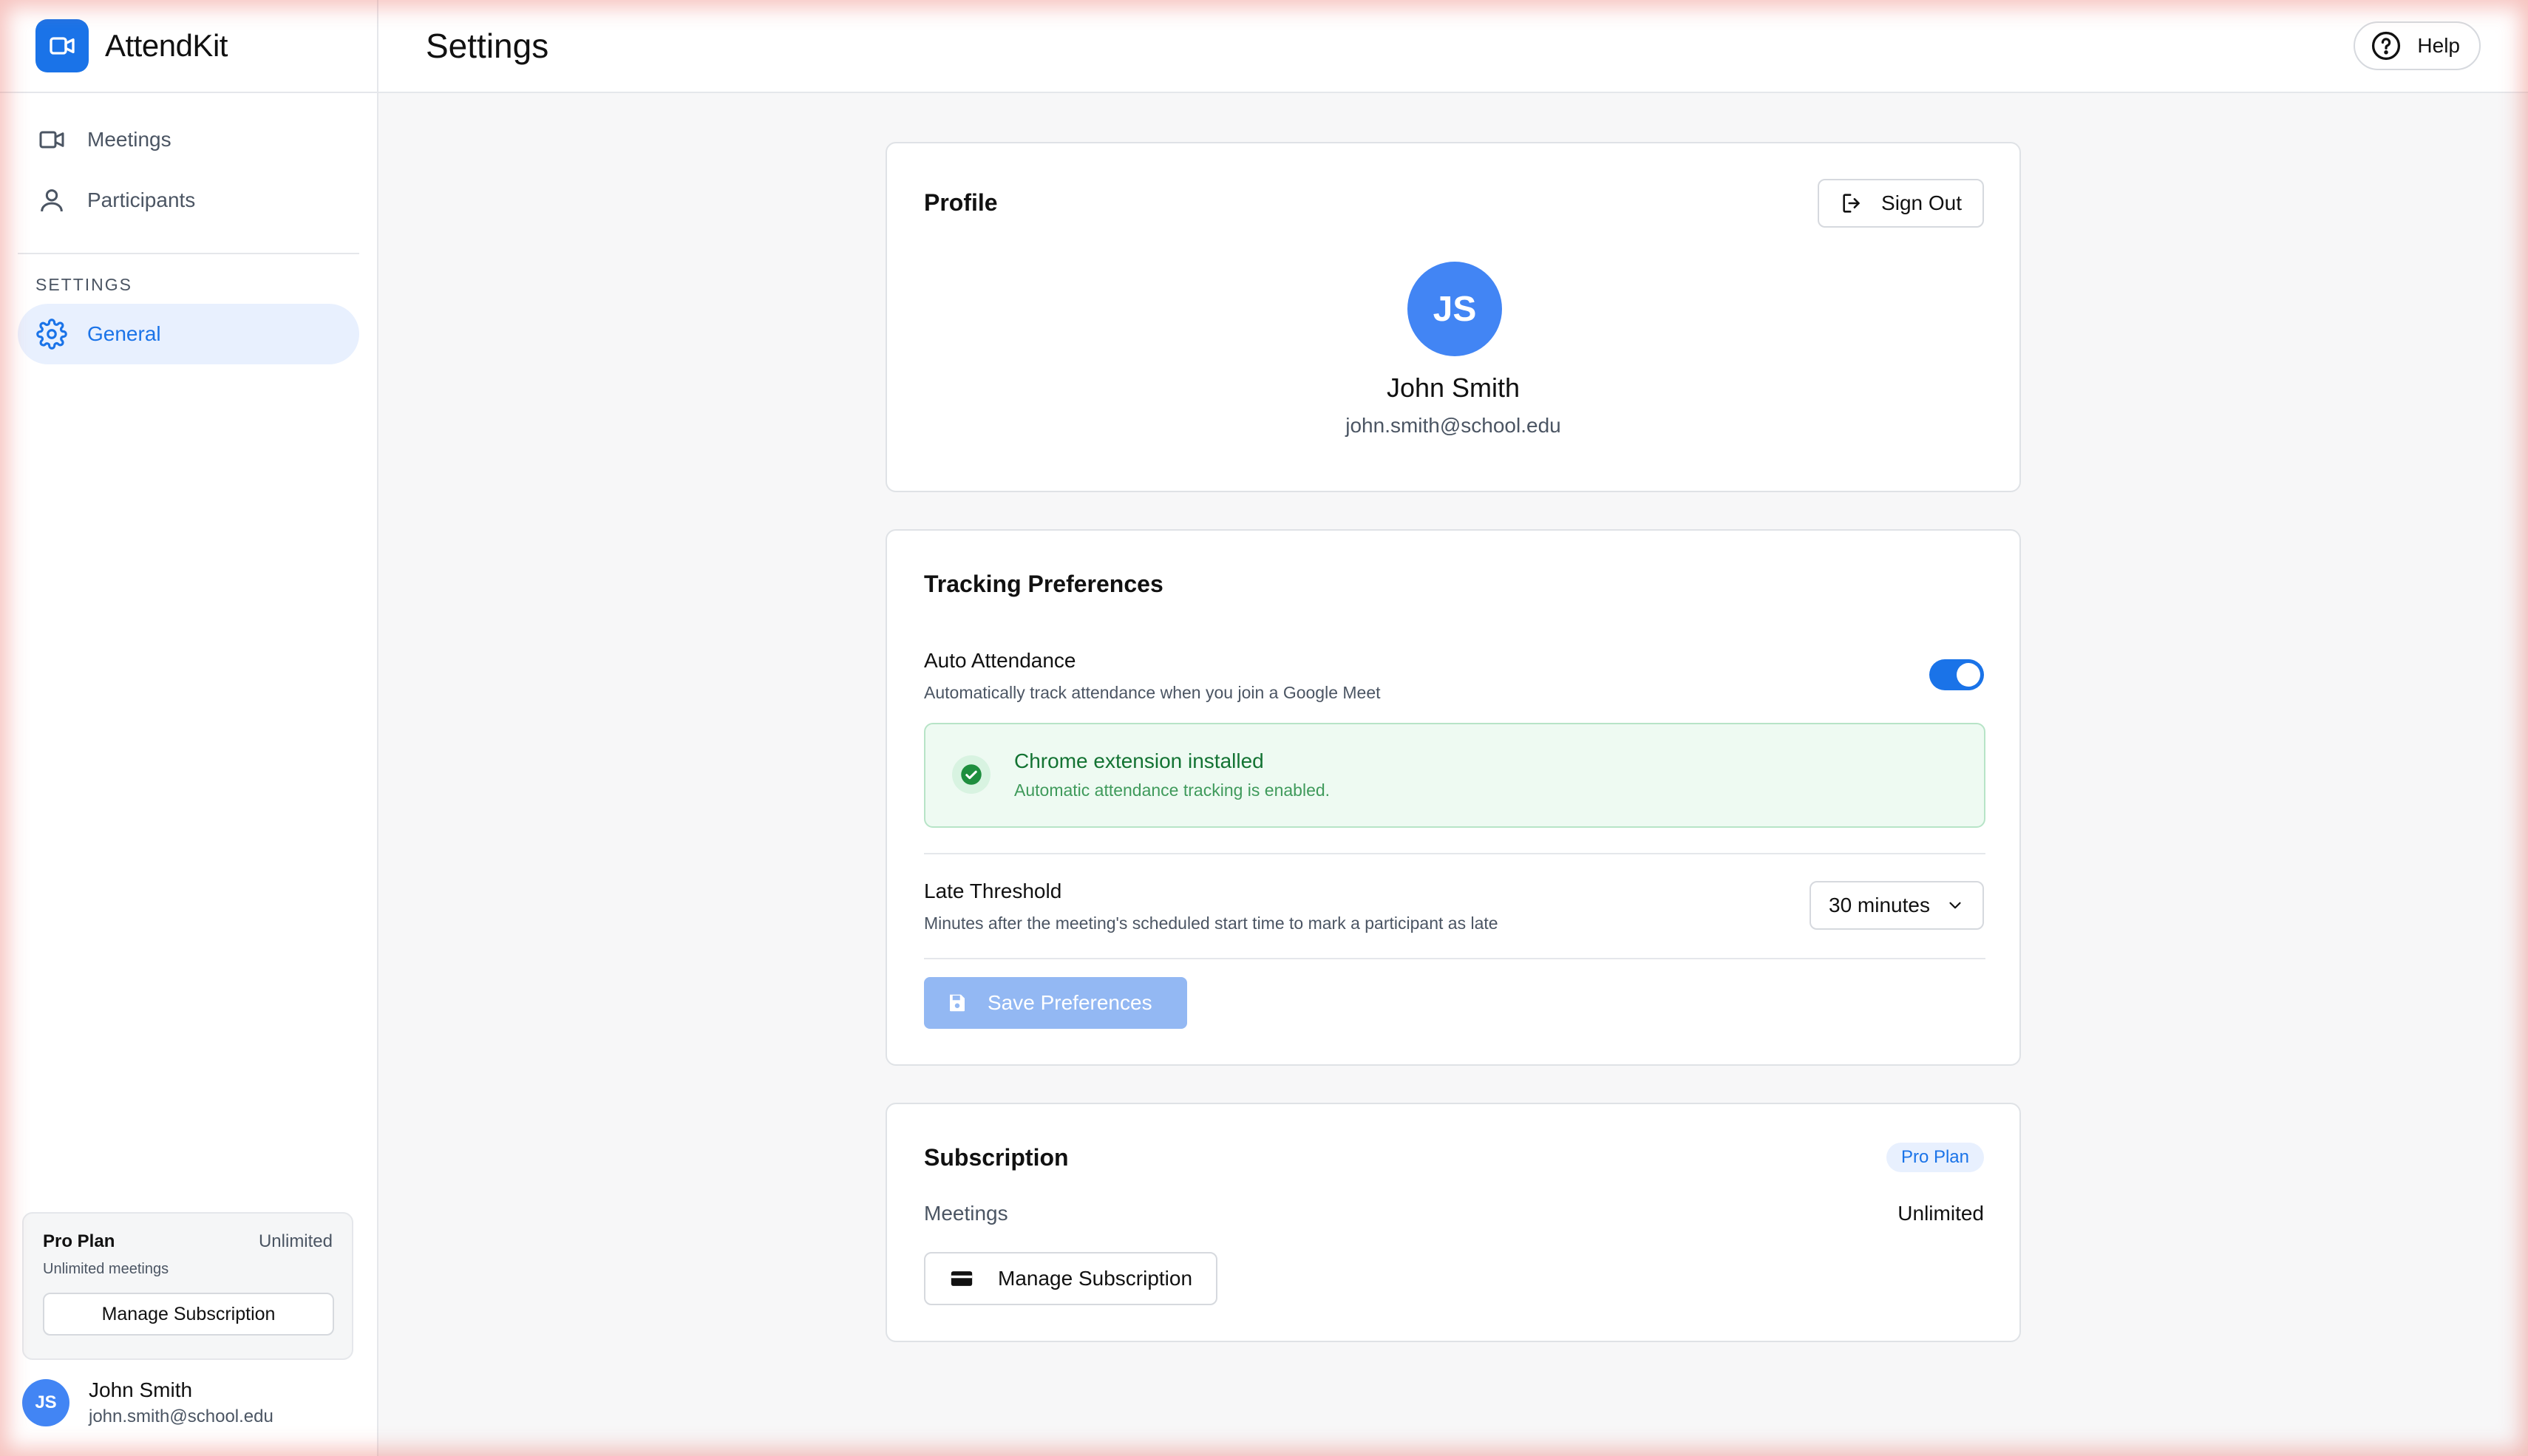 The height and width of the screenshot is (1456, 2528). Describe the element at coordinates (188, 139) in the screenshot. I see `sidebar-item-meetings: Meetings` at that location.